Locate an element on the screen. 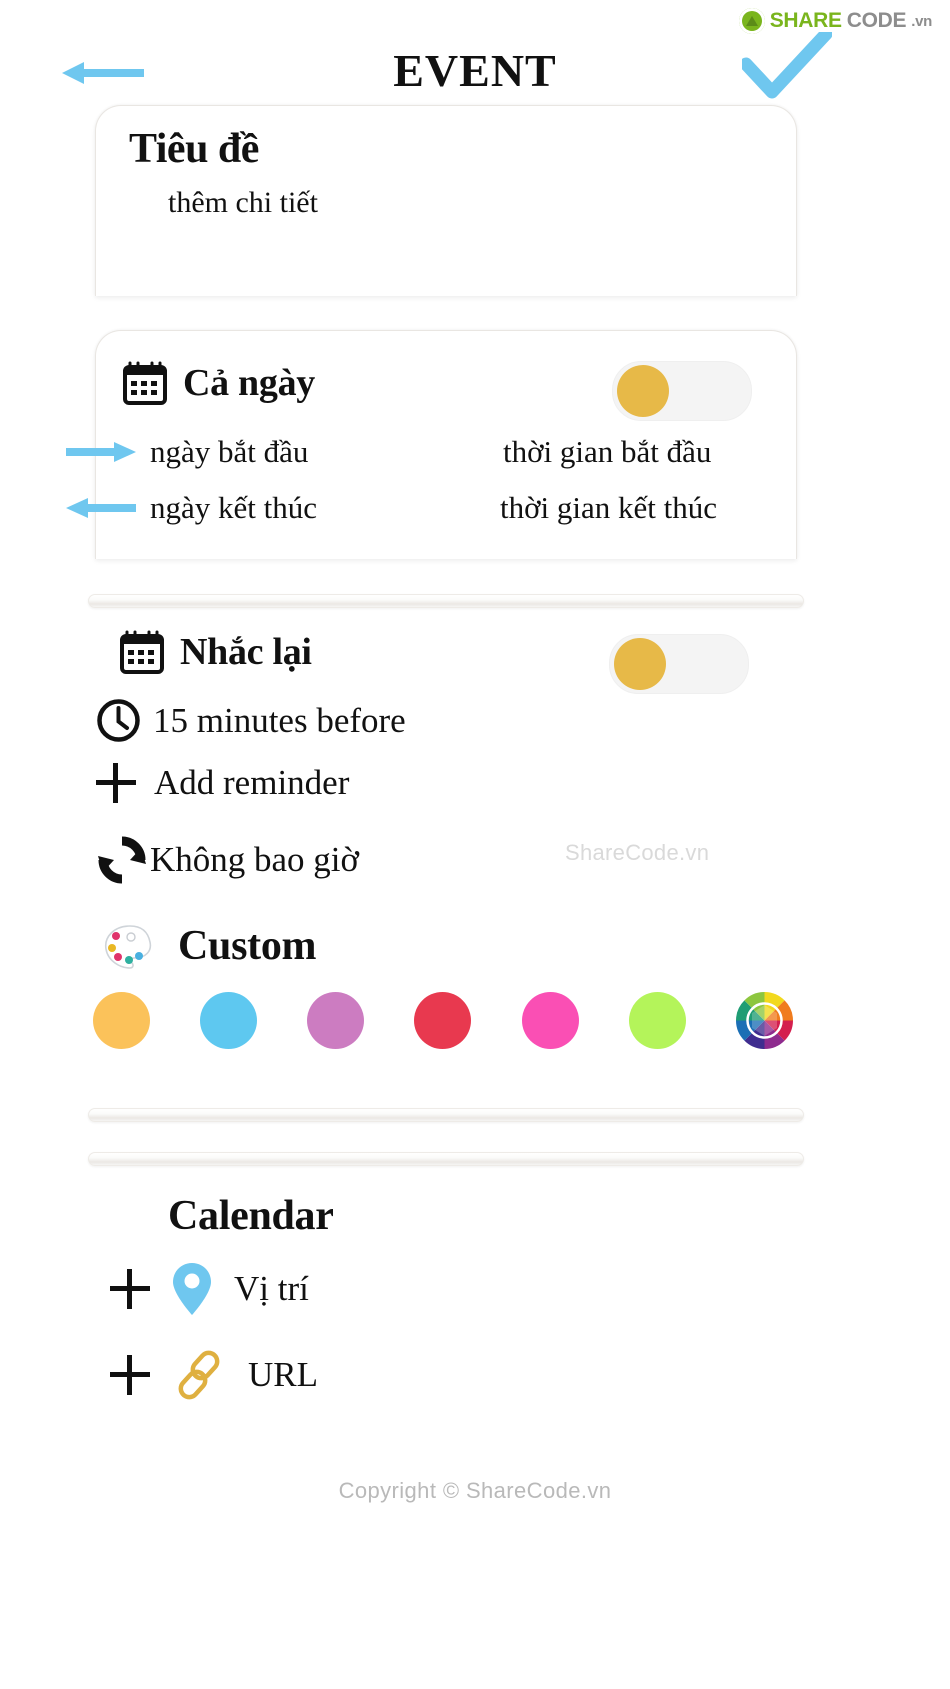  end-date-field: ngày kết thúc is located at coordinates (233, 508).